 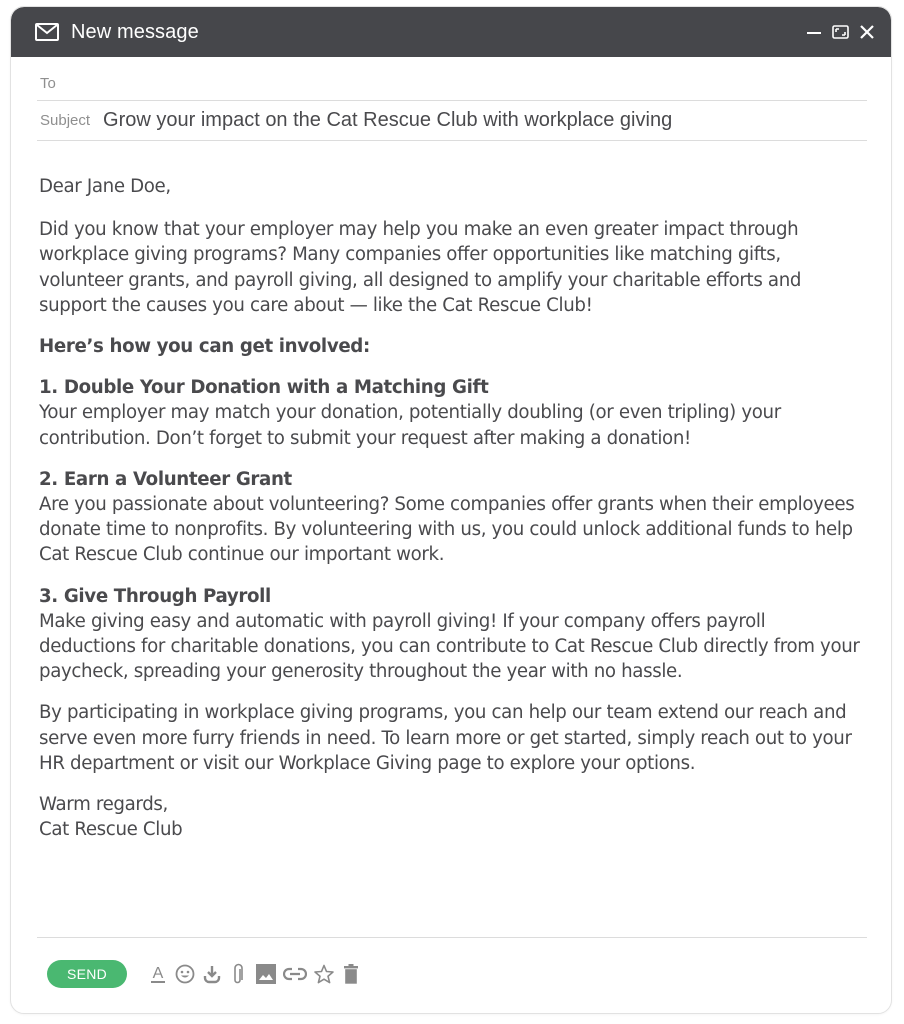 I want to click on attachment-icon, so click(x=239, y=974).